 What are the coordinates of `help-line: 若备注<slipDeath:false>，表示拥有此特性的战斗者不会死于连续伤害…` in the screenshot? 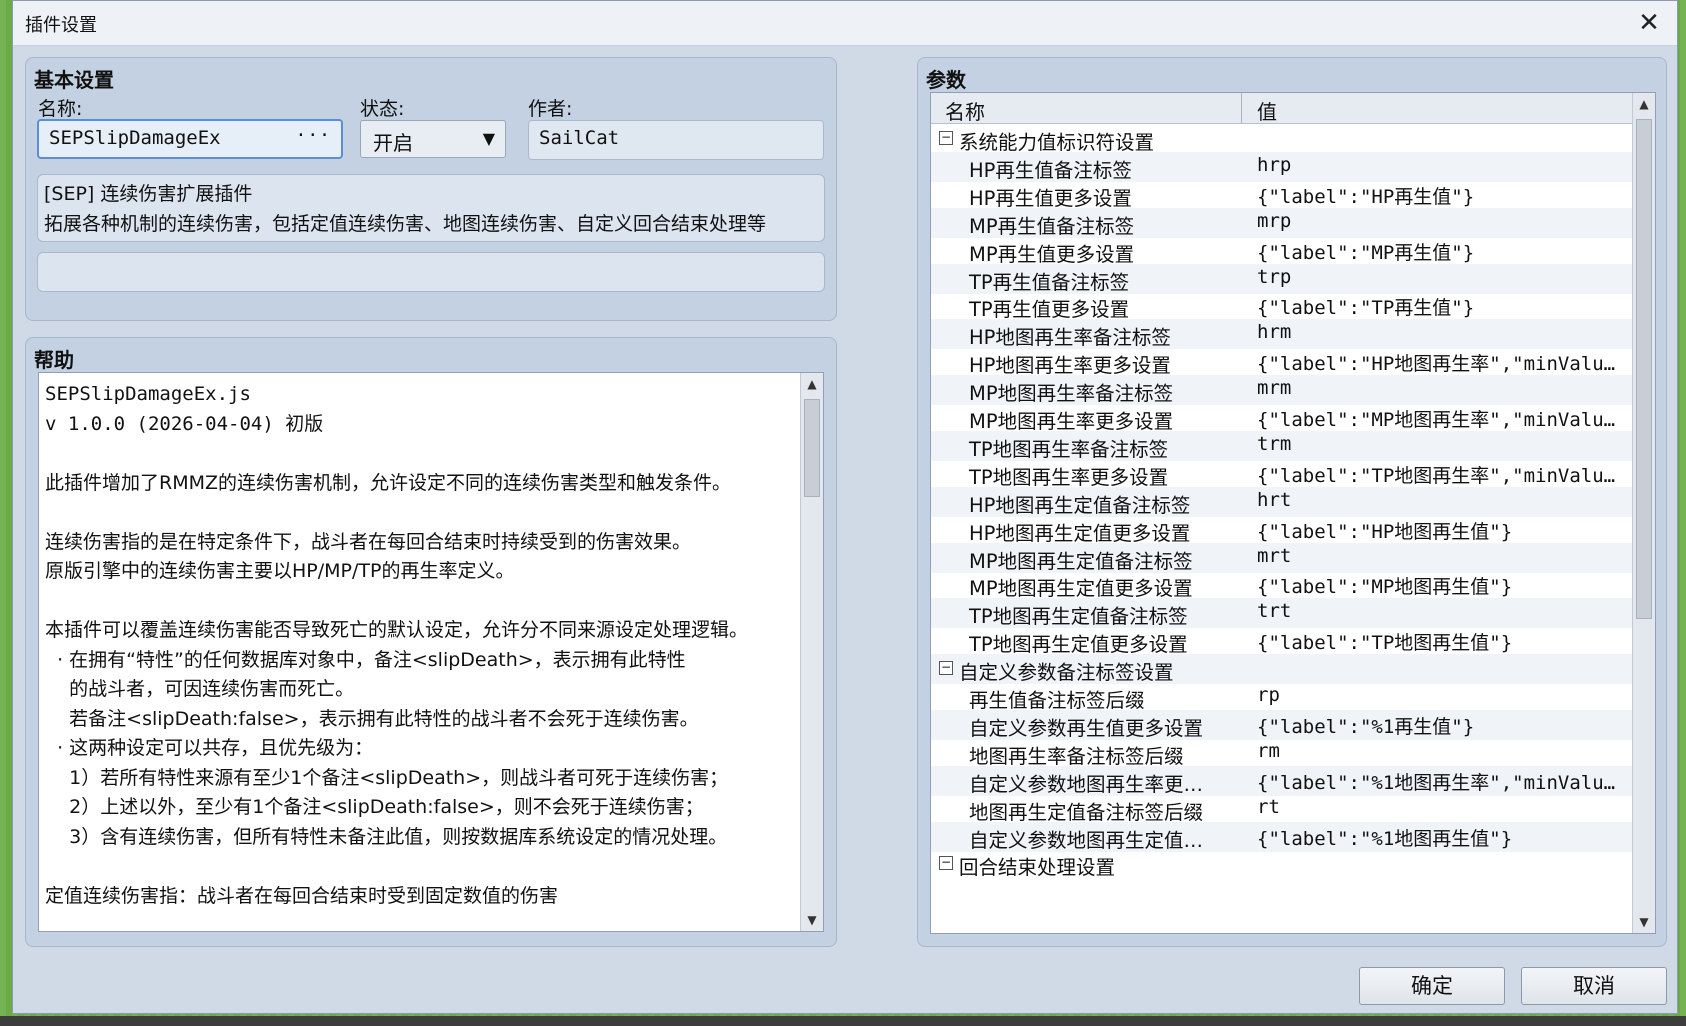 It's located at (372, 718).